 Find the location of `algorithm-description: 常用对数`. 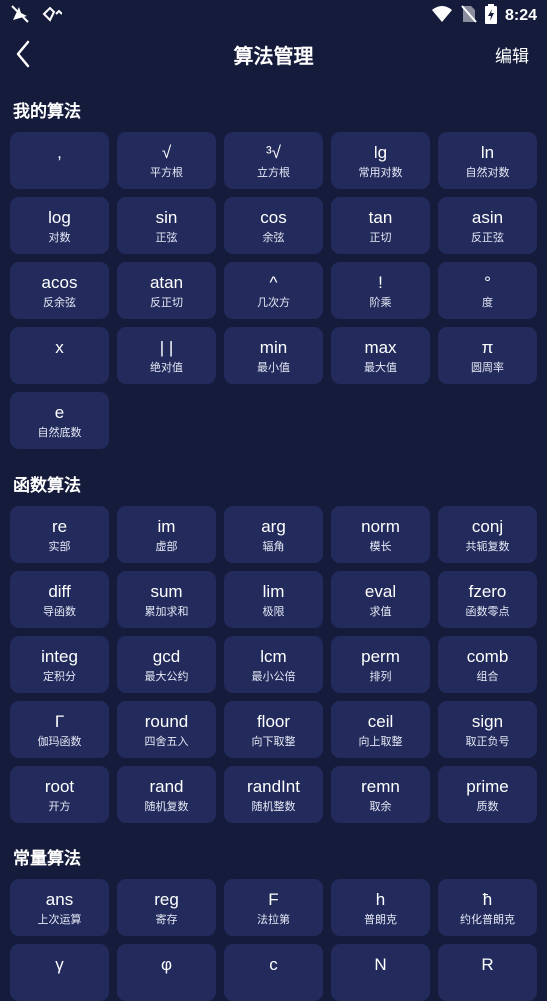

algorithm-description: 常用对数 is located at coordinates (380, 172).